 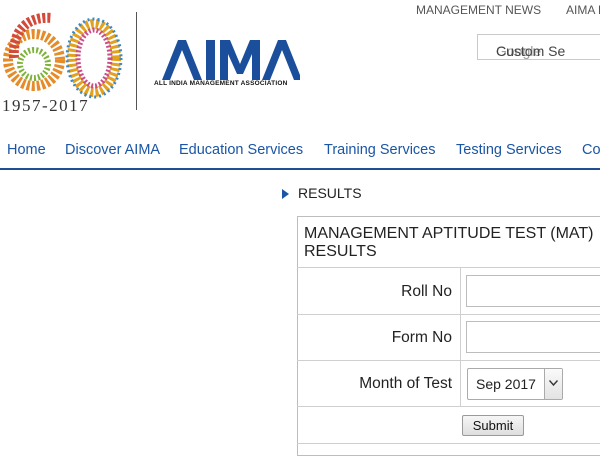 I want to click on custom-search-input: Google Custom Se, so click(x=538, y=47).